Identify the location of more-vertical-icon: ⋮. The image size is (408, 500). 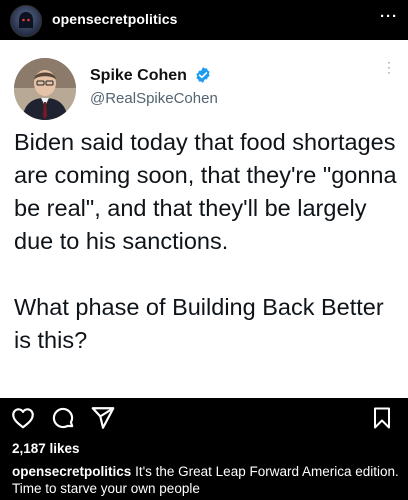
(389, 67).